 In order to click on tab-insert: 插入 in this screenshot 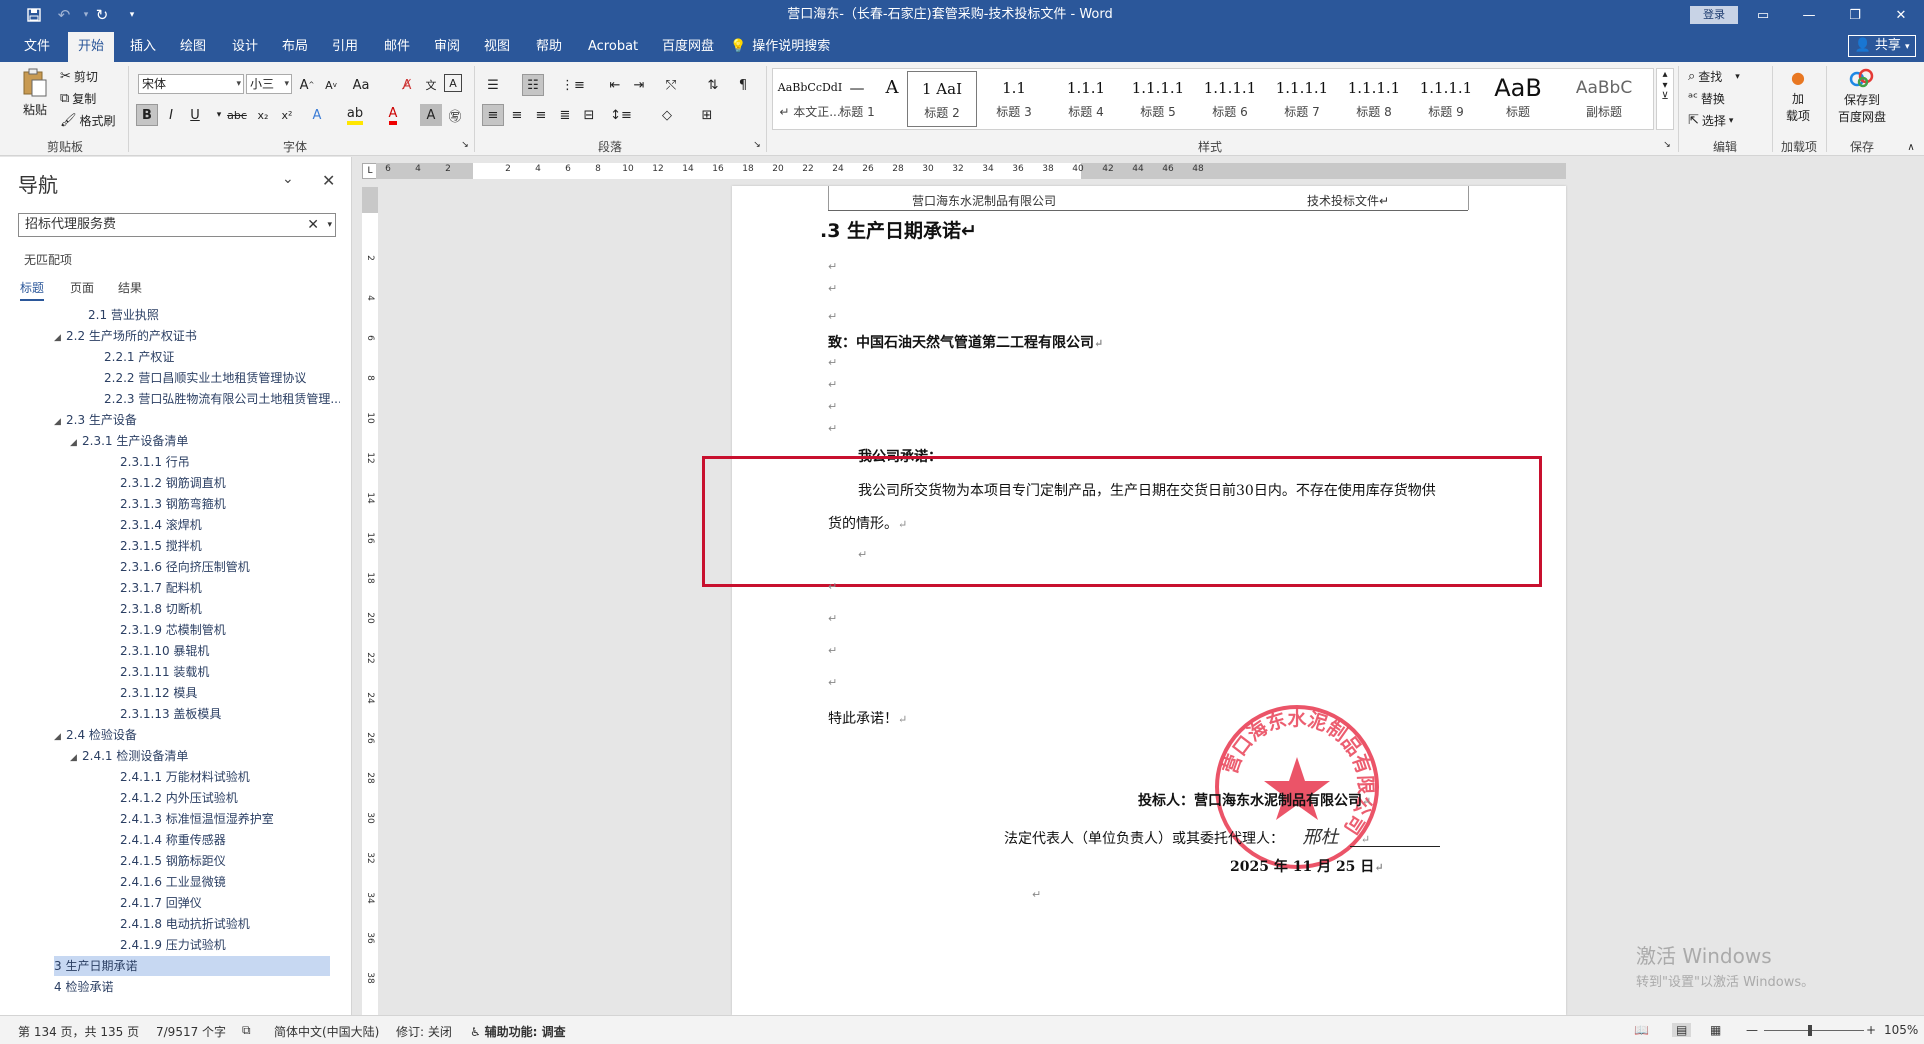, I will do `click(143, 47)`.